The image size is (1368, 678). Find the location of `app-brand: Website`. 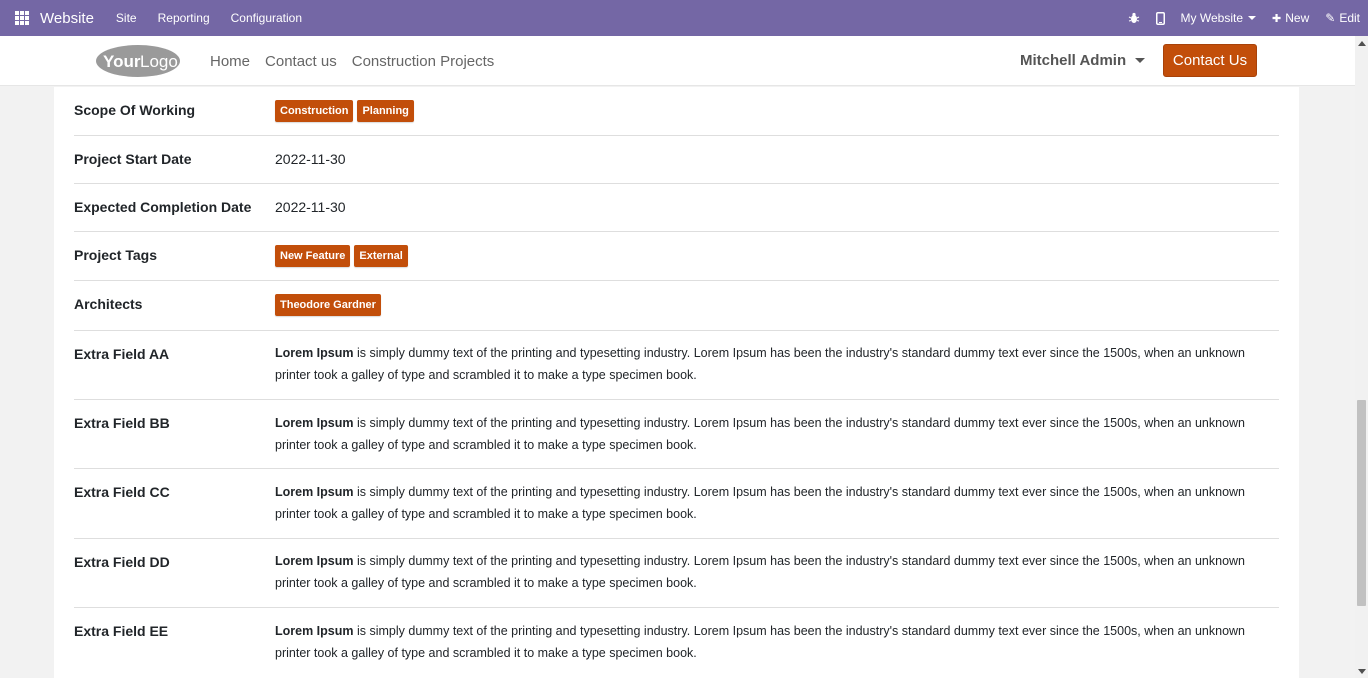

app-brand: Website is located at coordinates (67, 18).